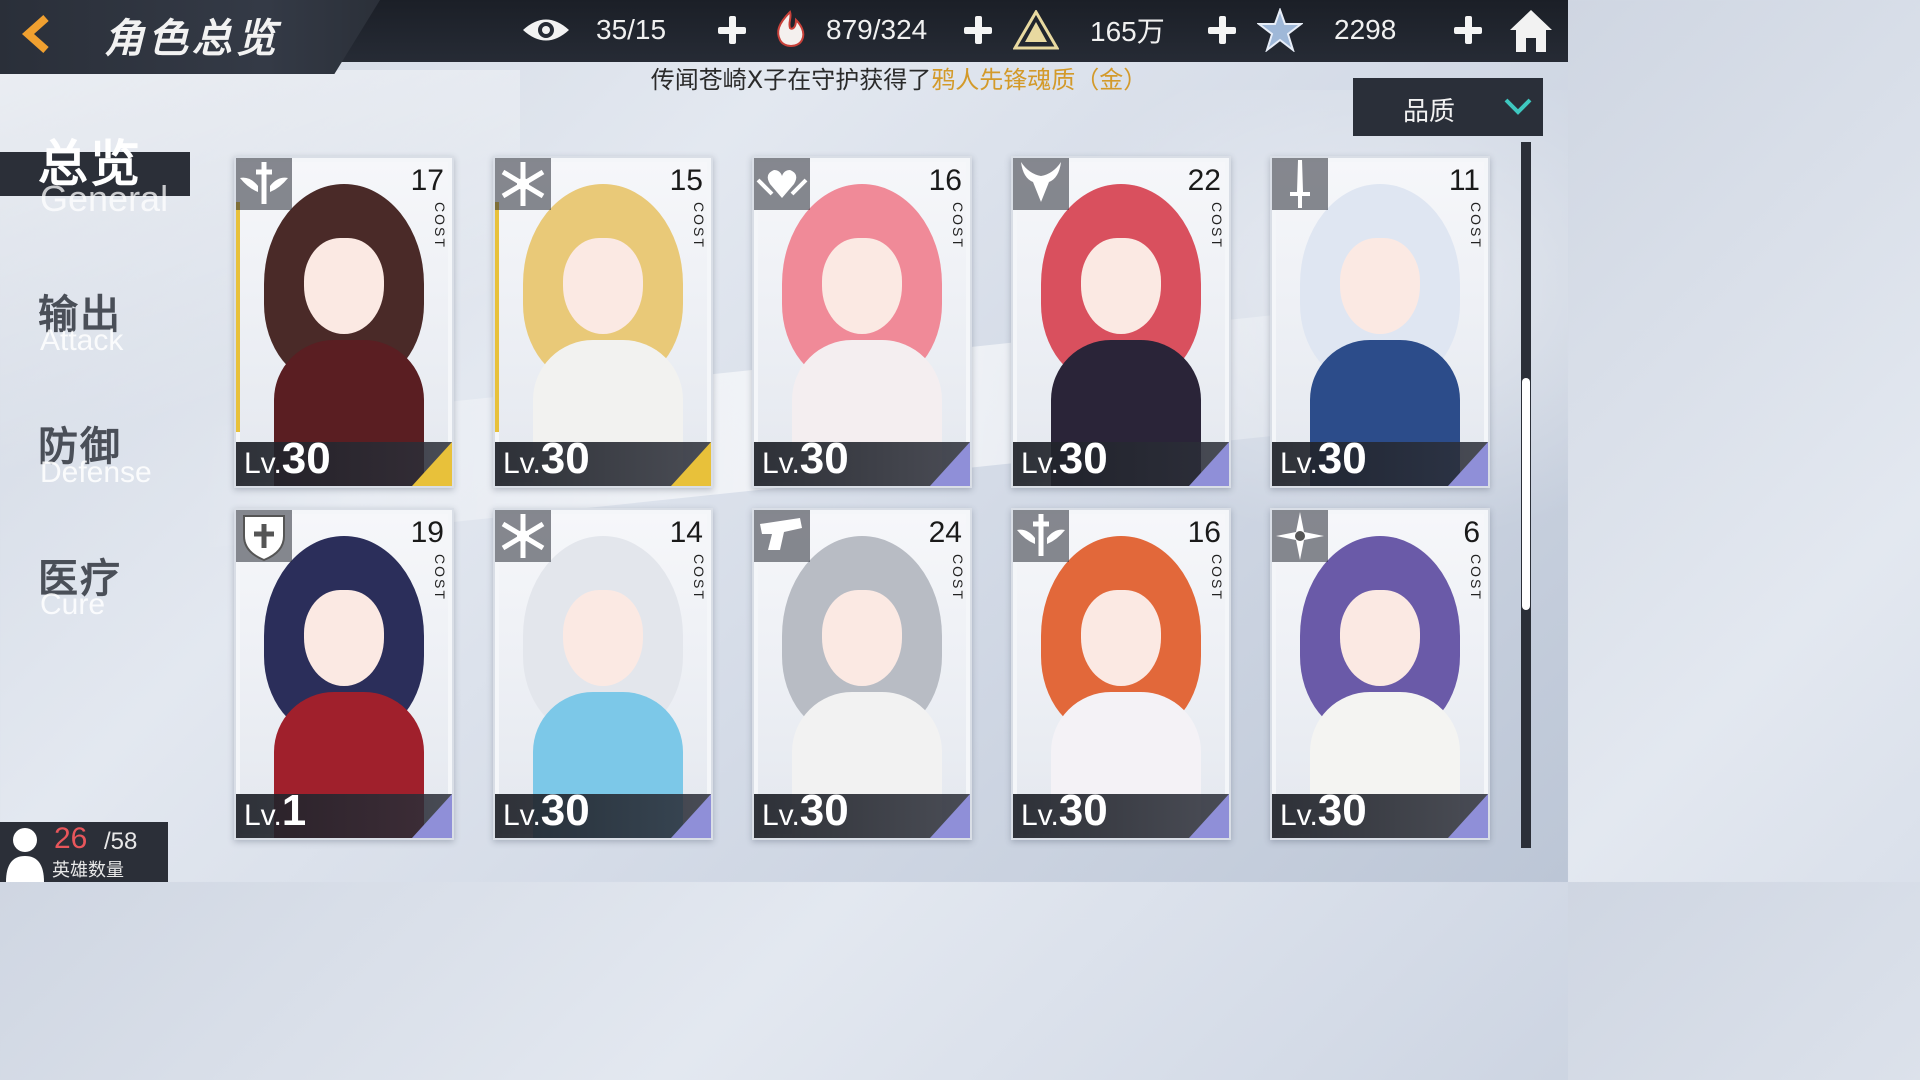 Image resolution: width=1920 pixels, height=1080 pixels. Describe the element at coordinates (35, 34) in the screenshot. I see `back-arrow-icon` at that location.